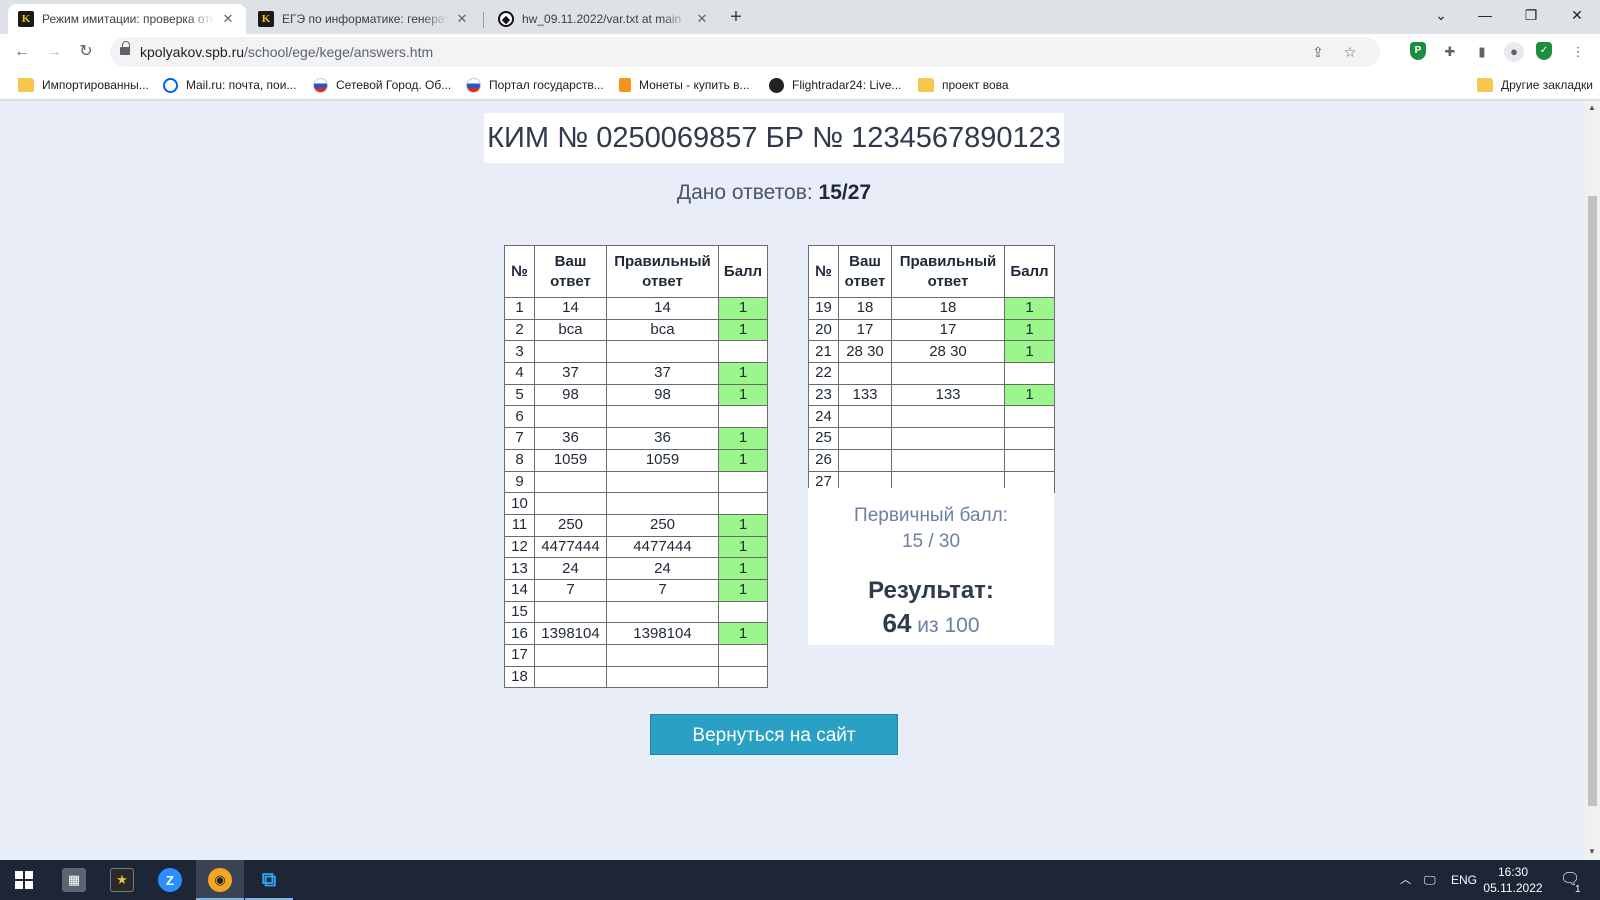 The width and height of the screenshot is (1600, 900). I want to click on back-arrow-icon: ←, so click(22, 52).